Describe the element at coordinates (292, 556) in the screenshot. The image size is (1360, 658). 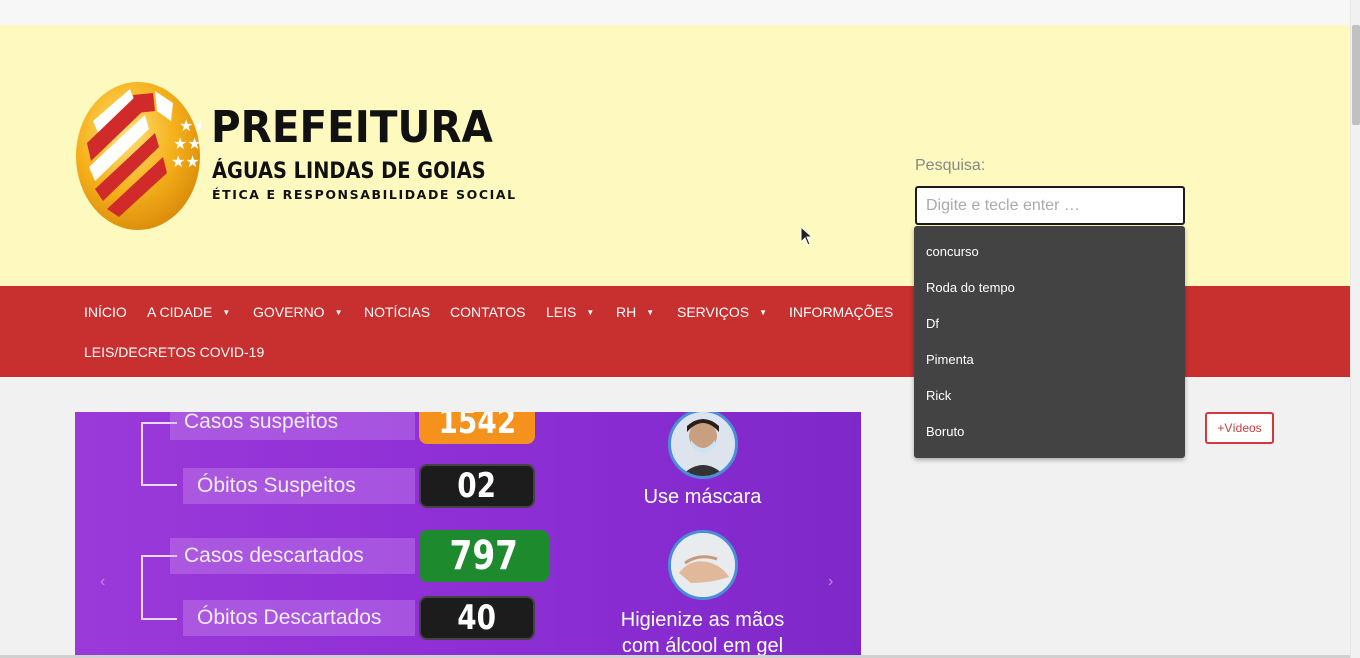
I see `stat-label: Casos descartados` at that location.